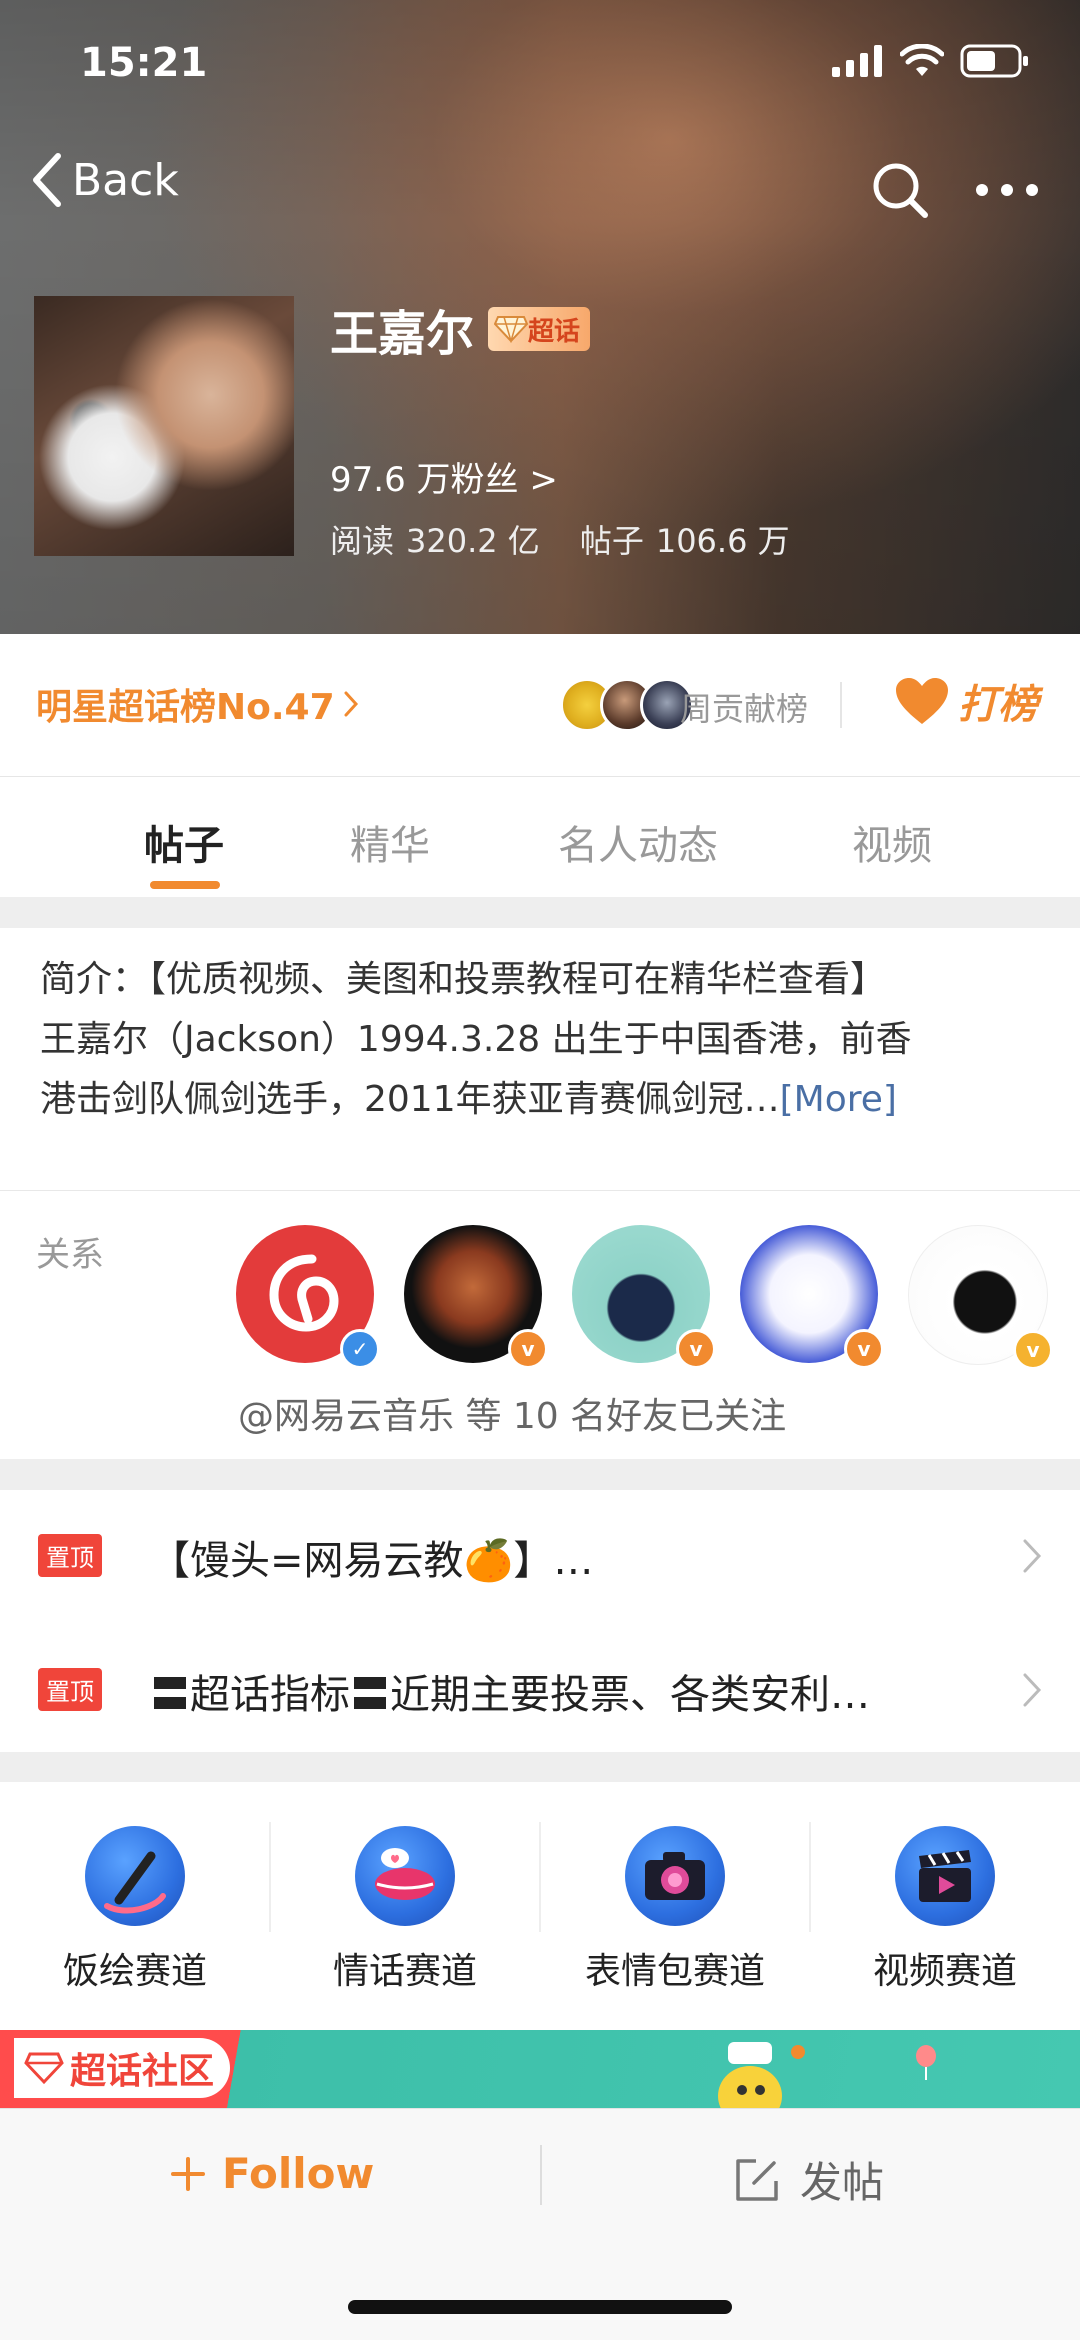  I want to click on dabang-button: 打榜, so click(966, 701).